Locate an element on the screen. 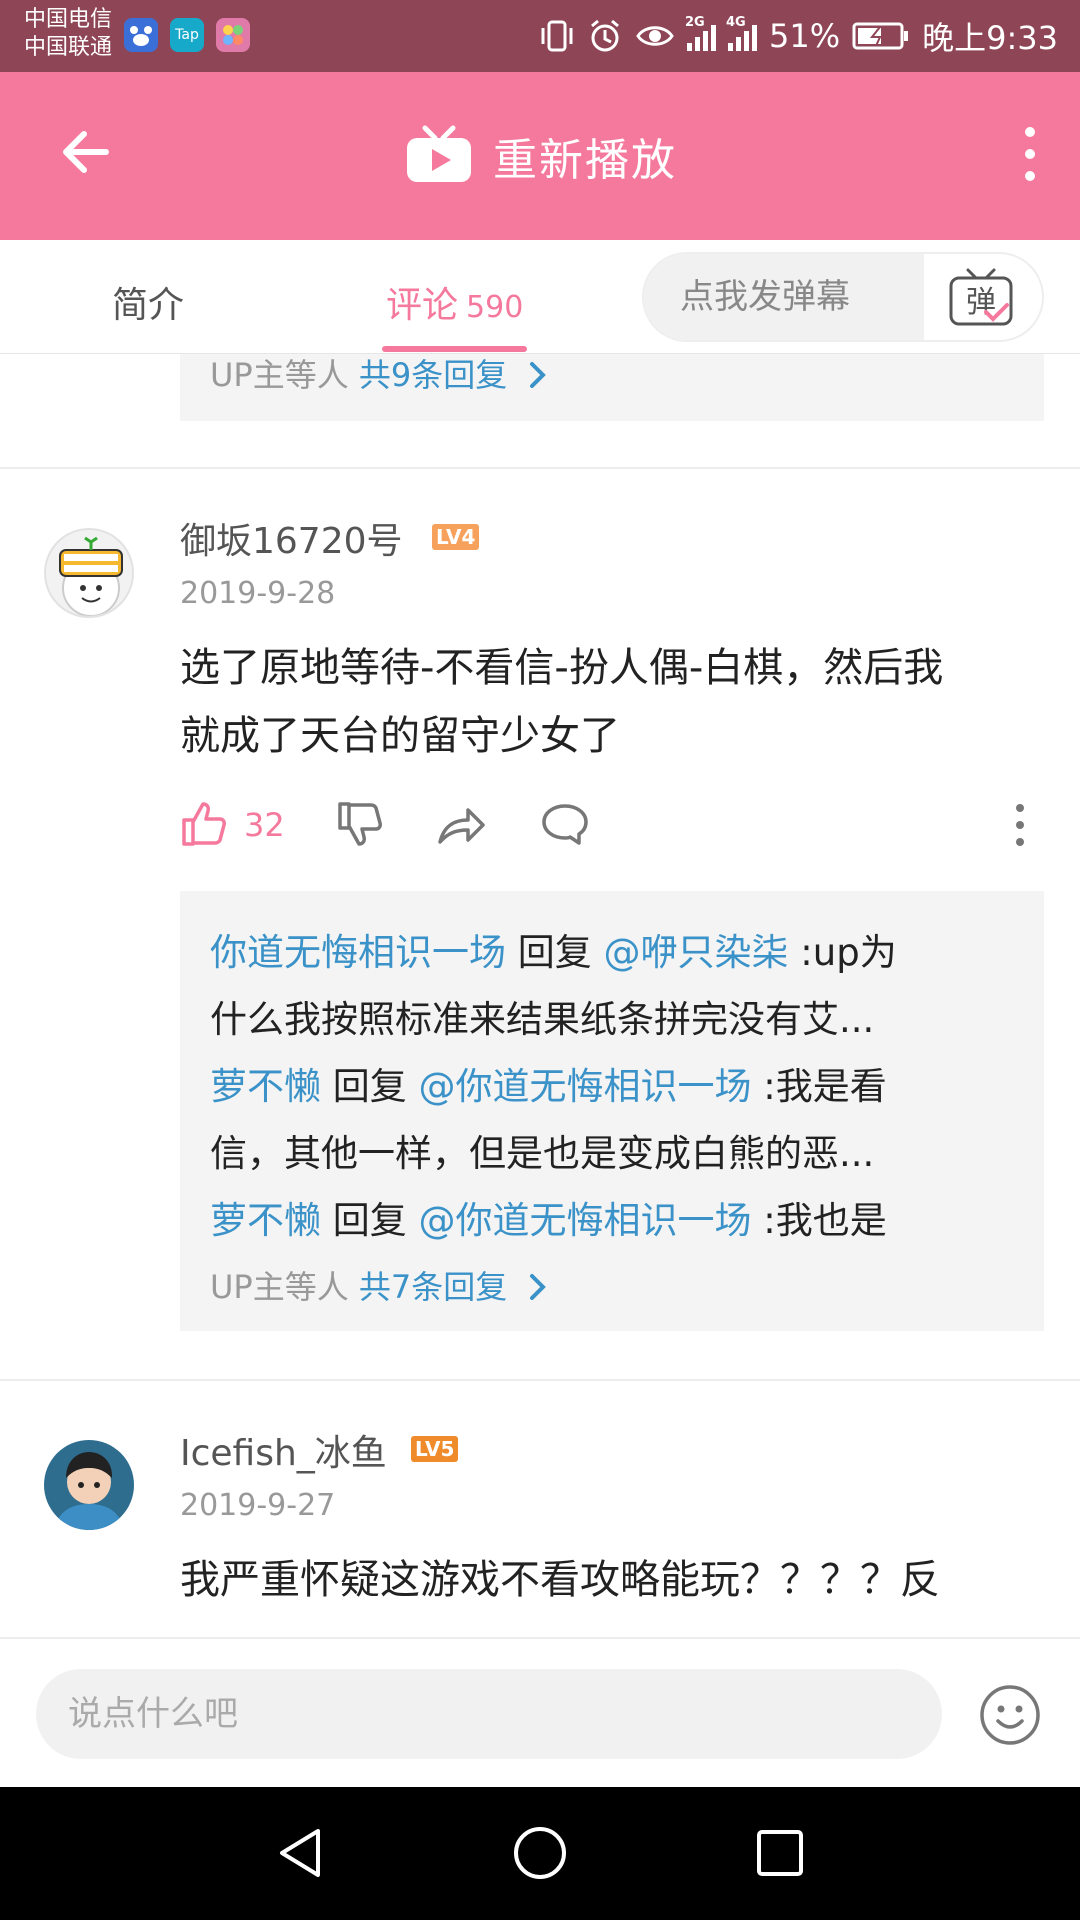 The width and height of the screenshot is (1080, 1920). battery-icon is located at coordinates (880, 36).